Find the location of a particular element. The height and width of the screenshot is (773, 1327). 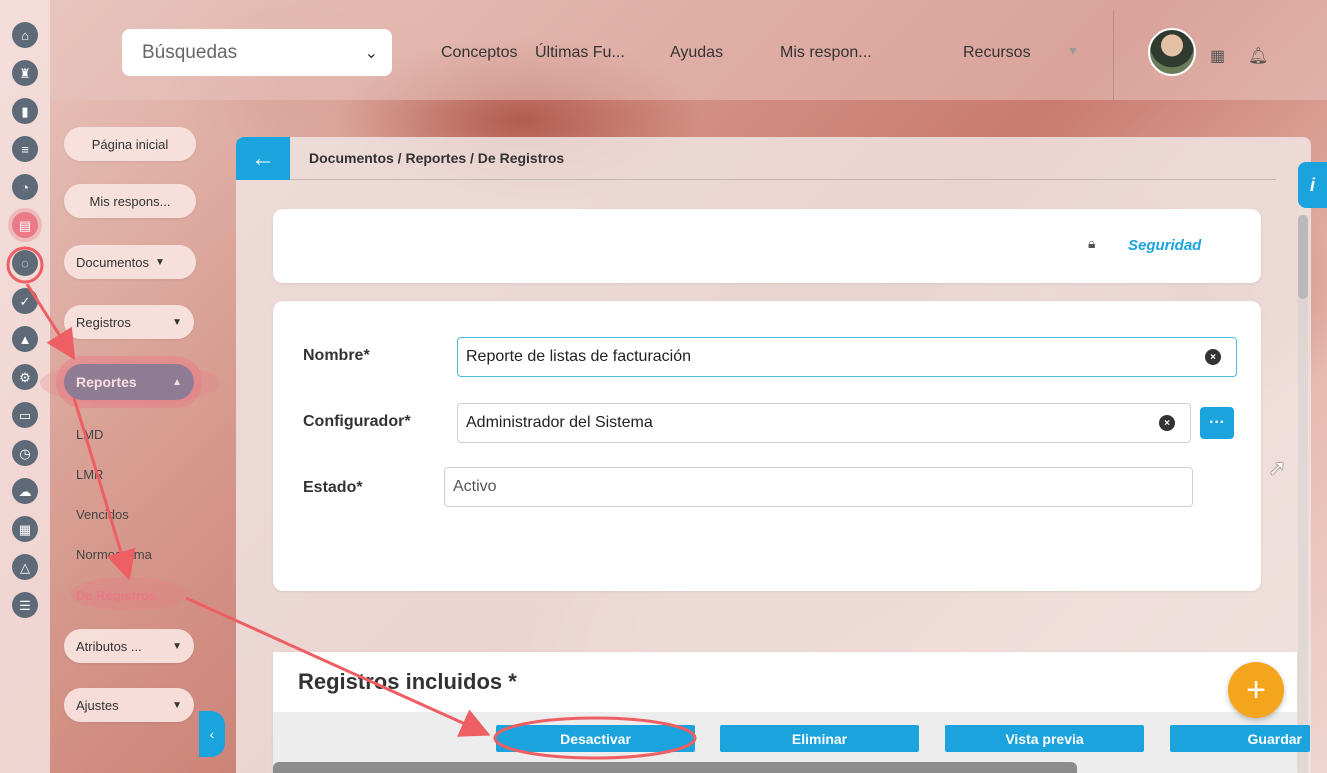

configurador-label: Configurador* is located at coordinates (357, 421).